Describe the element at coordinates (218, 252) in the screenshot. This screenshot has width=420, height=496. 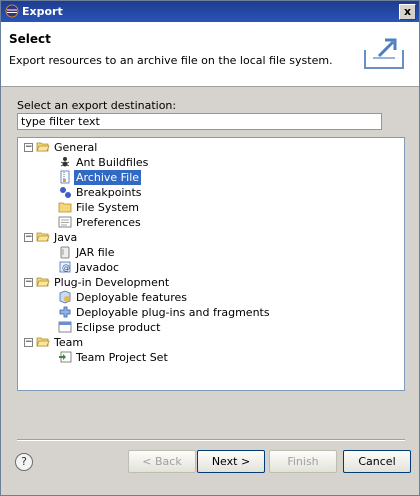
I see `tree-node-jar-file: JAR file` at that location.